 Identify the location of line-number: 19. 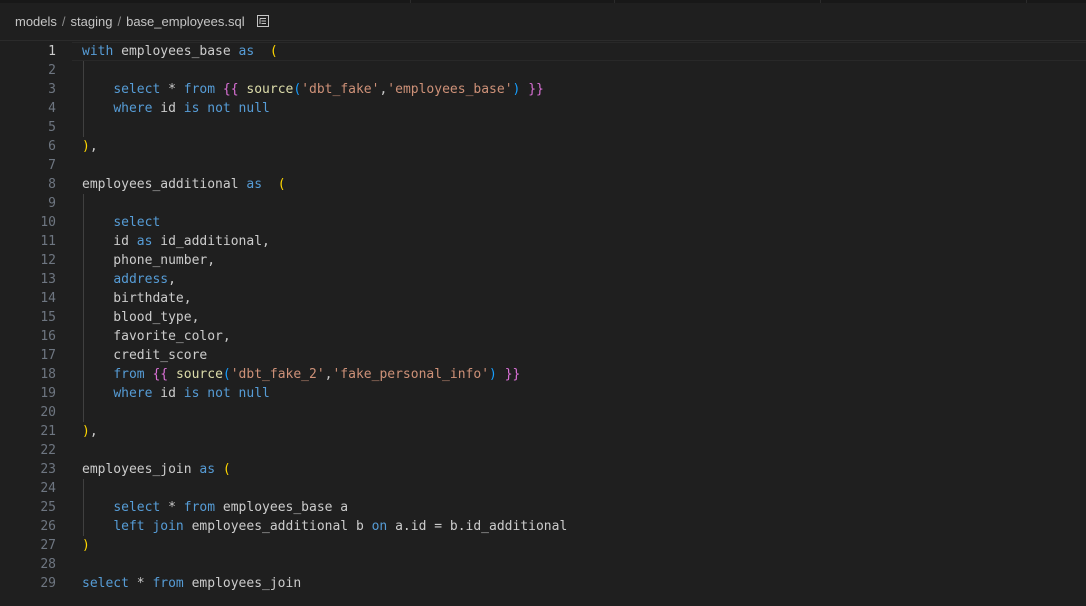
(48, 393).